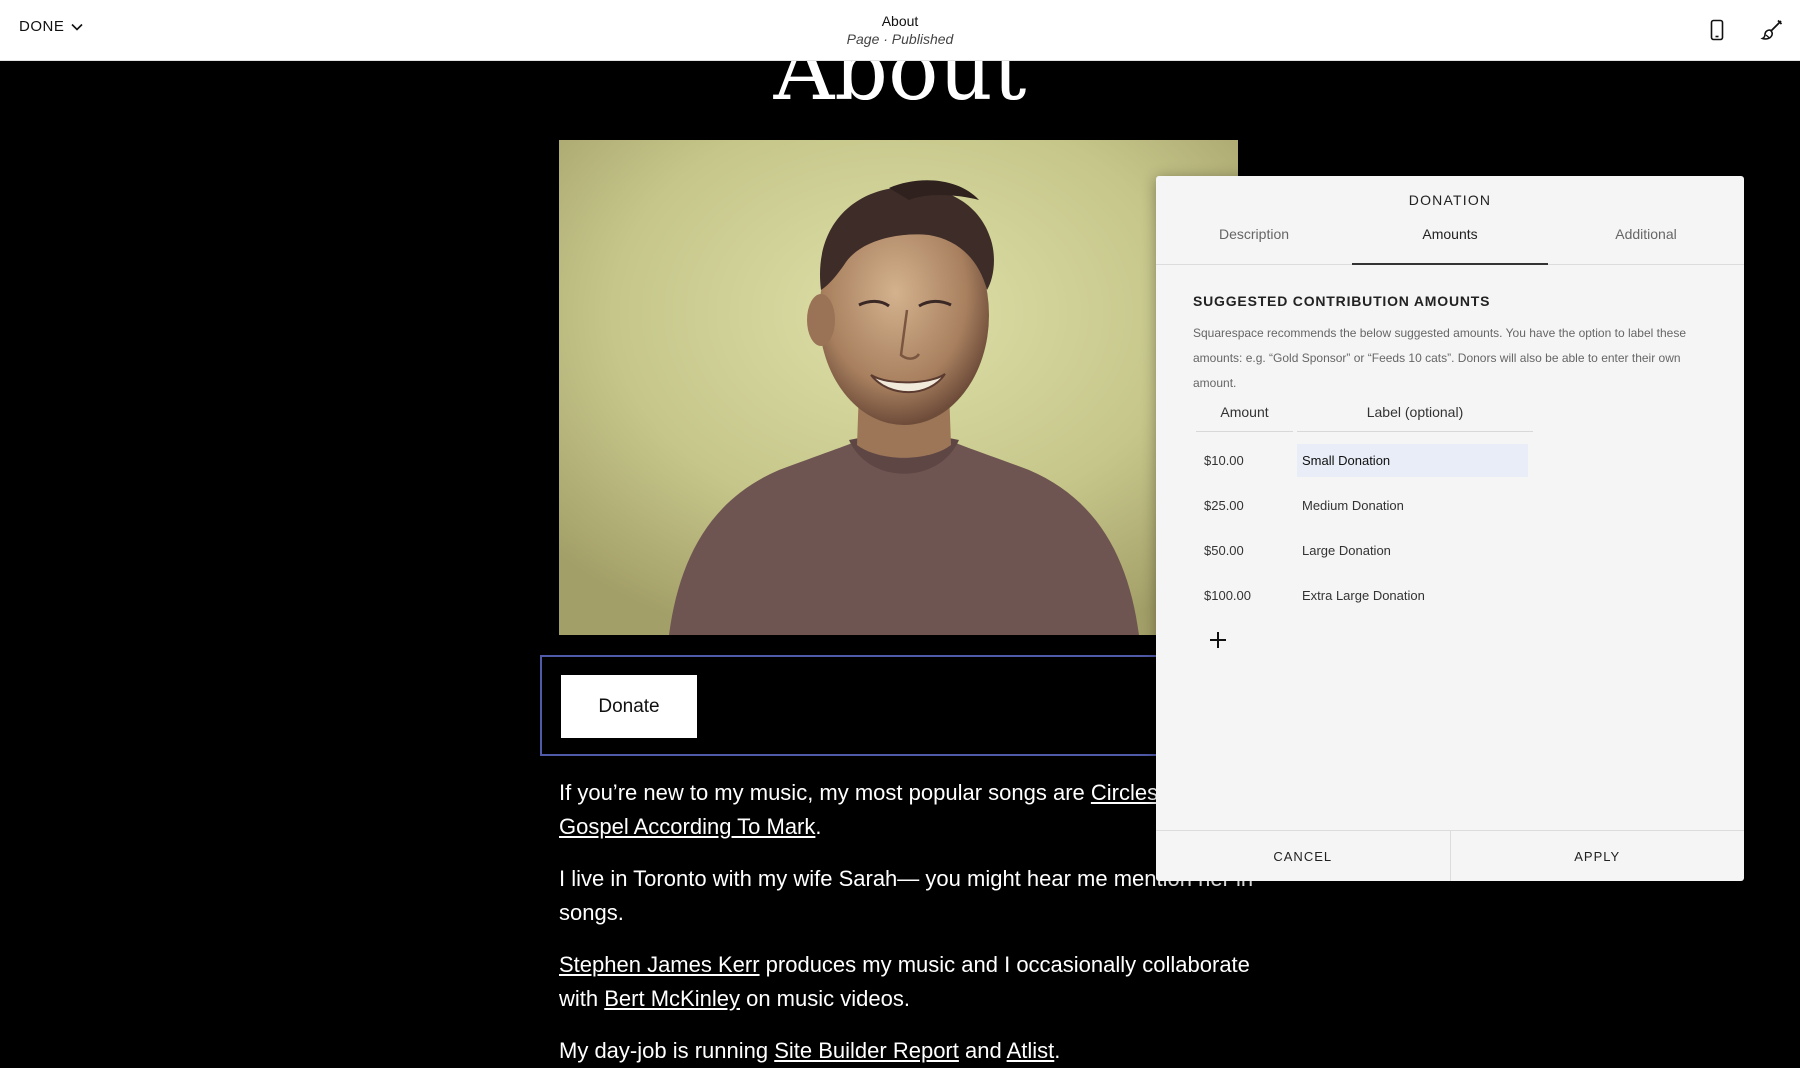 The height and width of the screenshot is (1068, 1800). Describe the element at coordinates (1244, 505) in the screenshot. I see `amount-cell: $25.00` at that location.